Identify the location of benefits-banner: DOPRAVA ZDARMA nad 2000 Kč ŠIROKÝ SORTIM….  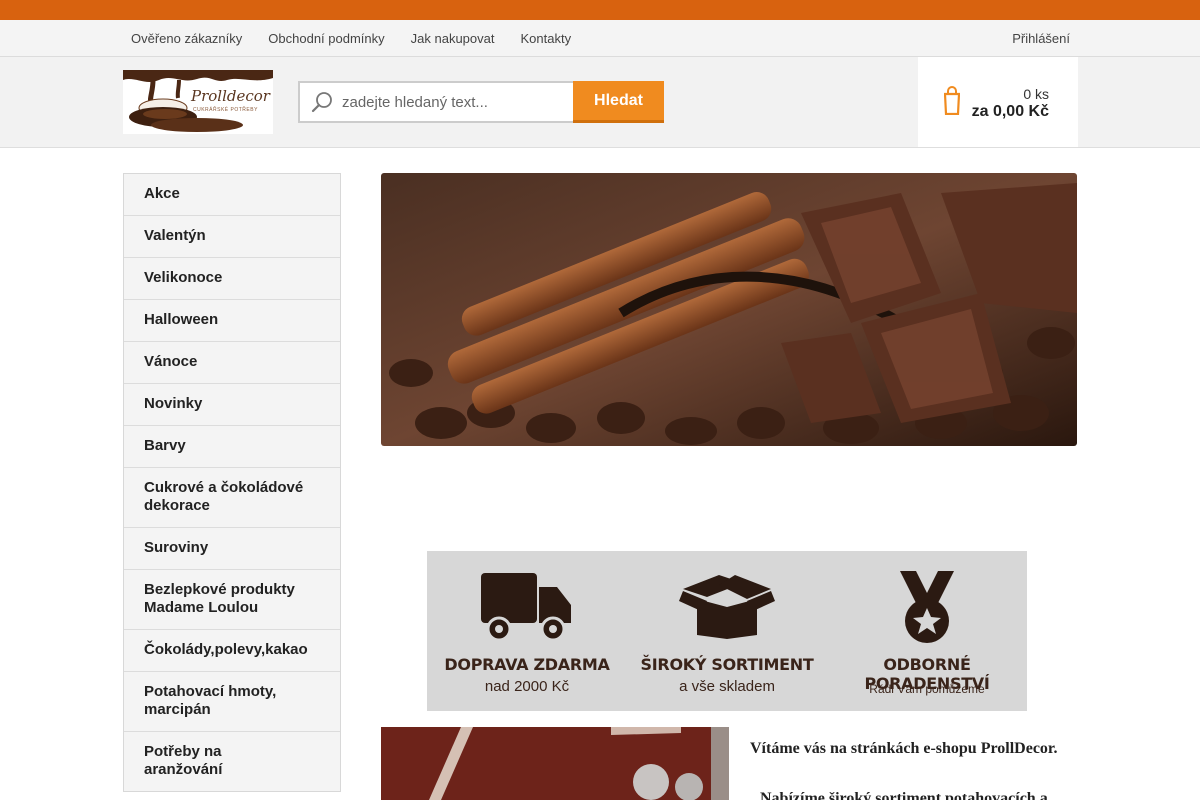
(727, 631).